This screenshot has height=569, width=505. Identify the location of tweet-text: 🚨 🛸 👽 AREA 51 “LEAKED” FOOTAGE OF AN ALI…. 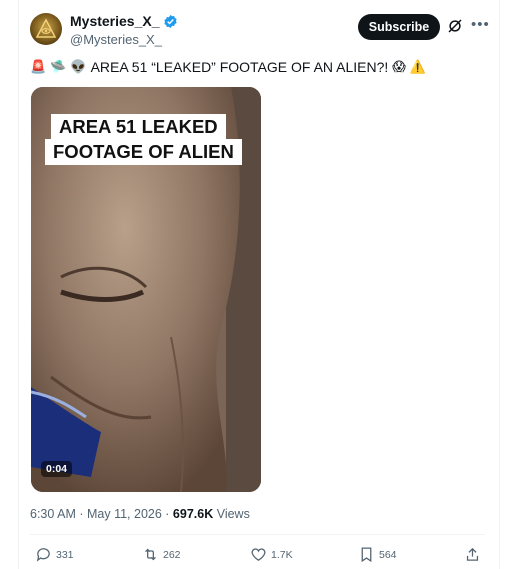
(228, 67).